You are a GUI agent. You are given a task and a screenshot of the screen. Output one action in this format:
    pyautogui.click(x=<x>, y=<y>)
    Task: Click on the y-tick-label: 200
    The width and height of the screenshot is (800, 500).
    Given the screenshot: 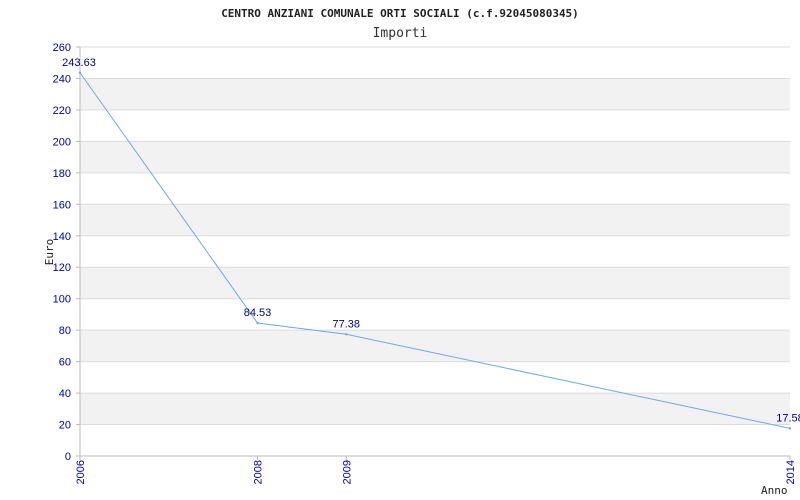 What is the action you would take?
    pyautogui.click(x=62, y=142)
    